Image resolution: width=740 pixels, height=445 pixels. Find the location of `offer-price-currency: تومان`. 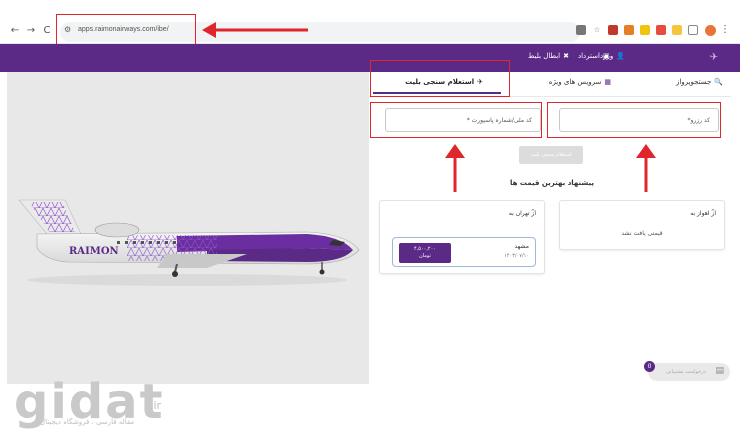

offer-price-currency: تومان is located at coordinates (425, 256).